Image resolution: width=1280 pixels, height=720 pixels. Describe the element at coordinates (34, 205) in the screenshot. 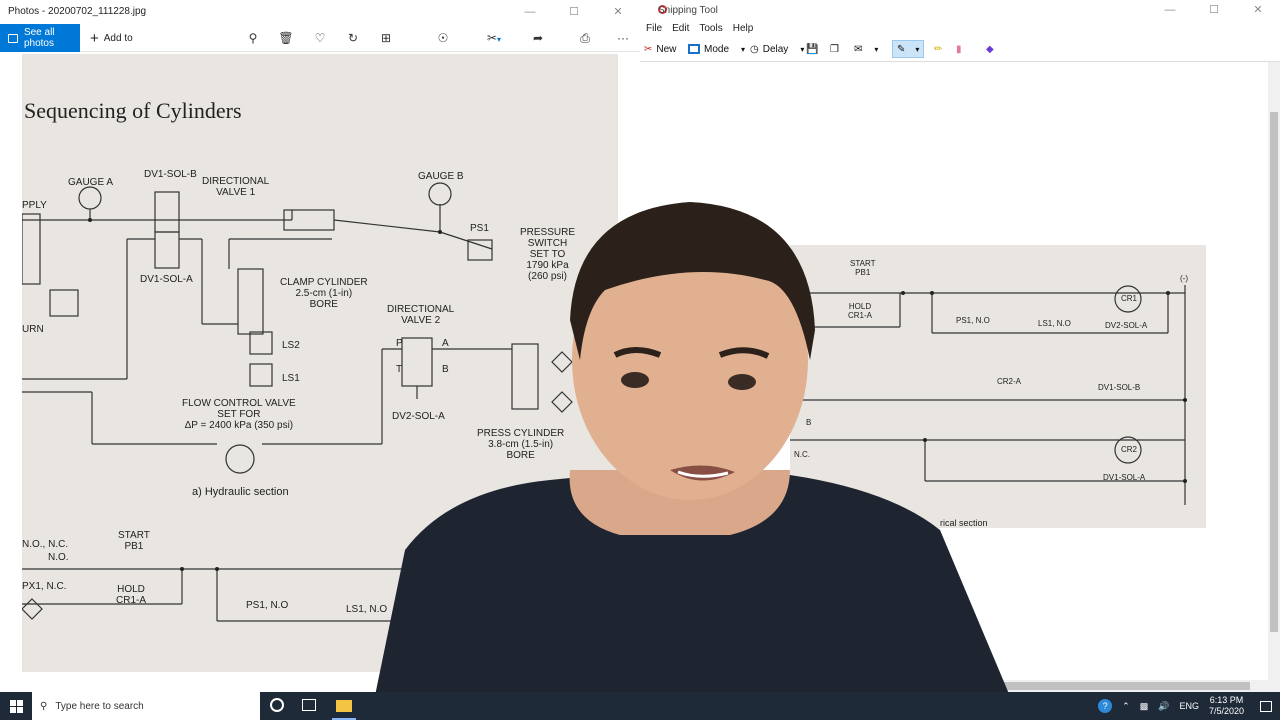

I see `label-supply: PPLY` at that location.